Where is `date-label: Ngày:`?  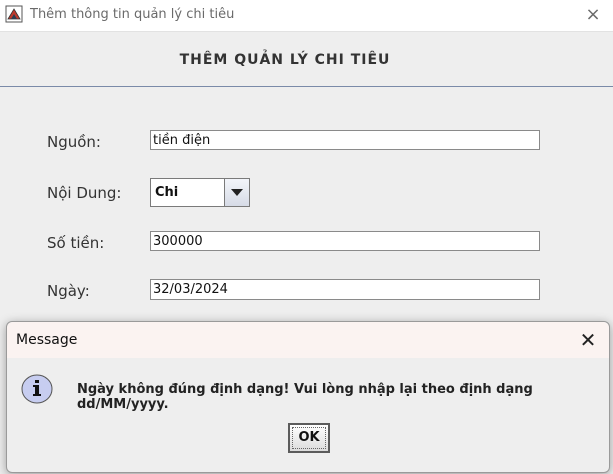
date-label: Ngày: is located at coordinates (68, 291).